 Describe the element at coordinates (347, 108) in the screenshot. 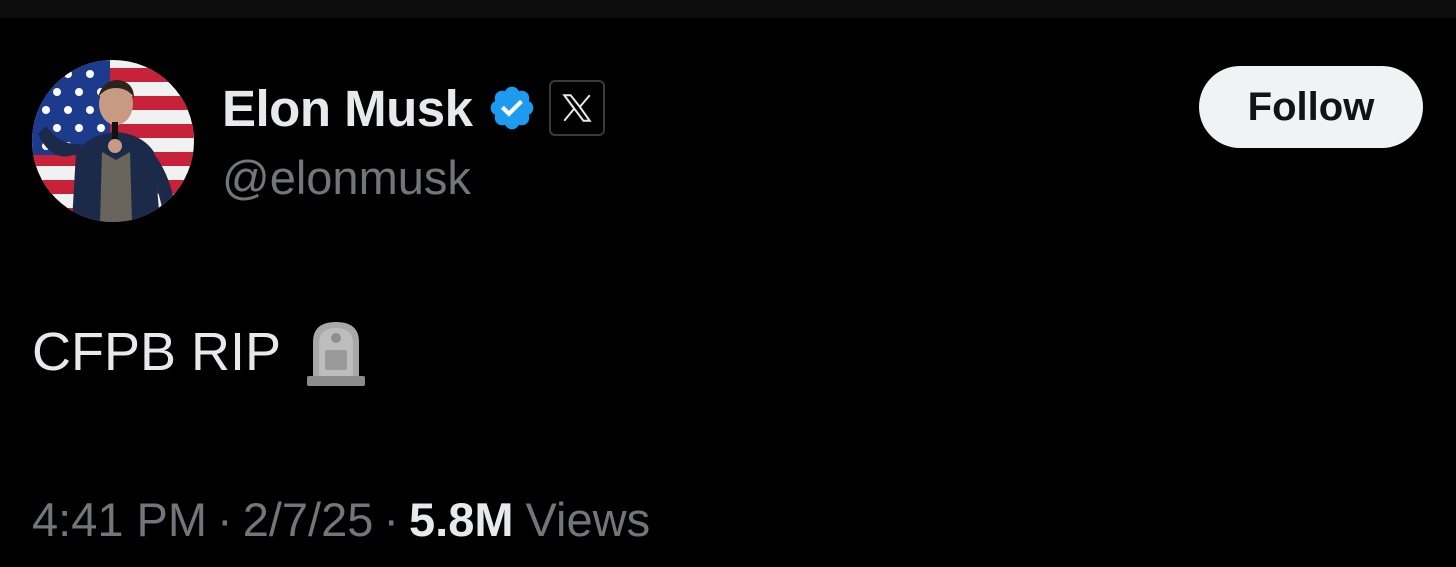

I see `author-name: Elon Musk` at that location.